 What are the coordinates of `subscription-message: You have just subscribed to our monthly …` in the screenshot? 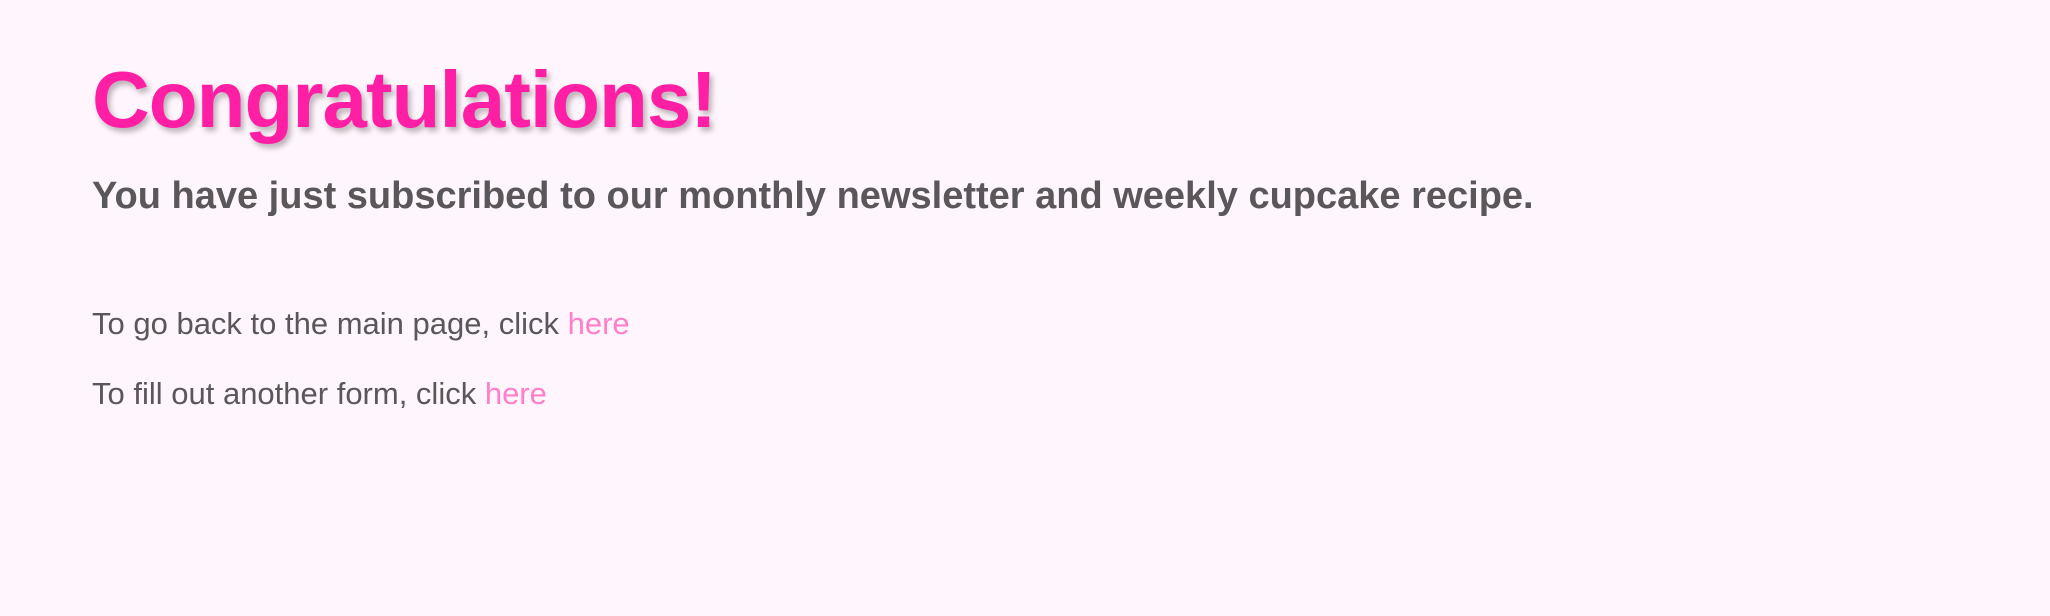 It's located at (813, 196).